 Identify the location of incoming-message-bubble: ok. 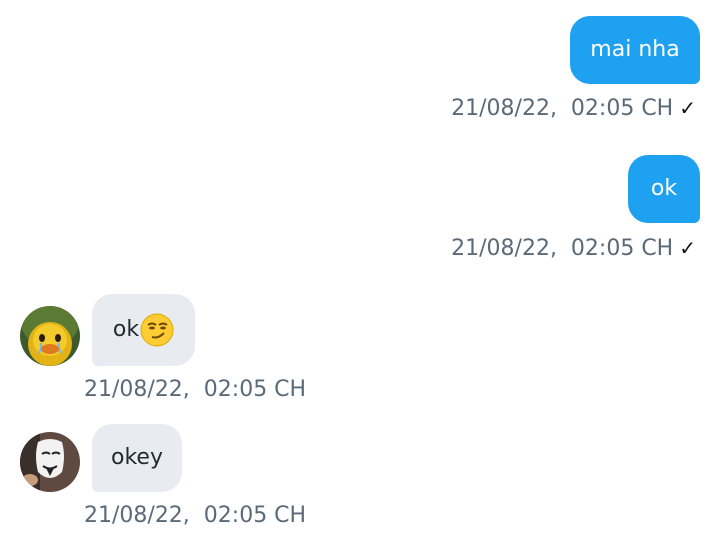
(143, 330).